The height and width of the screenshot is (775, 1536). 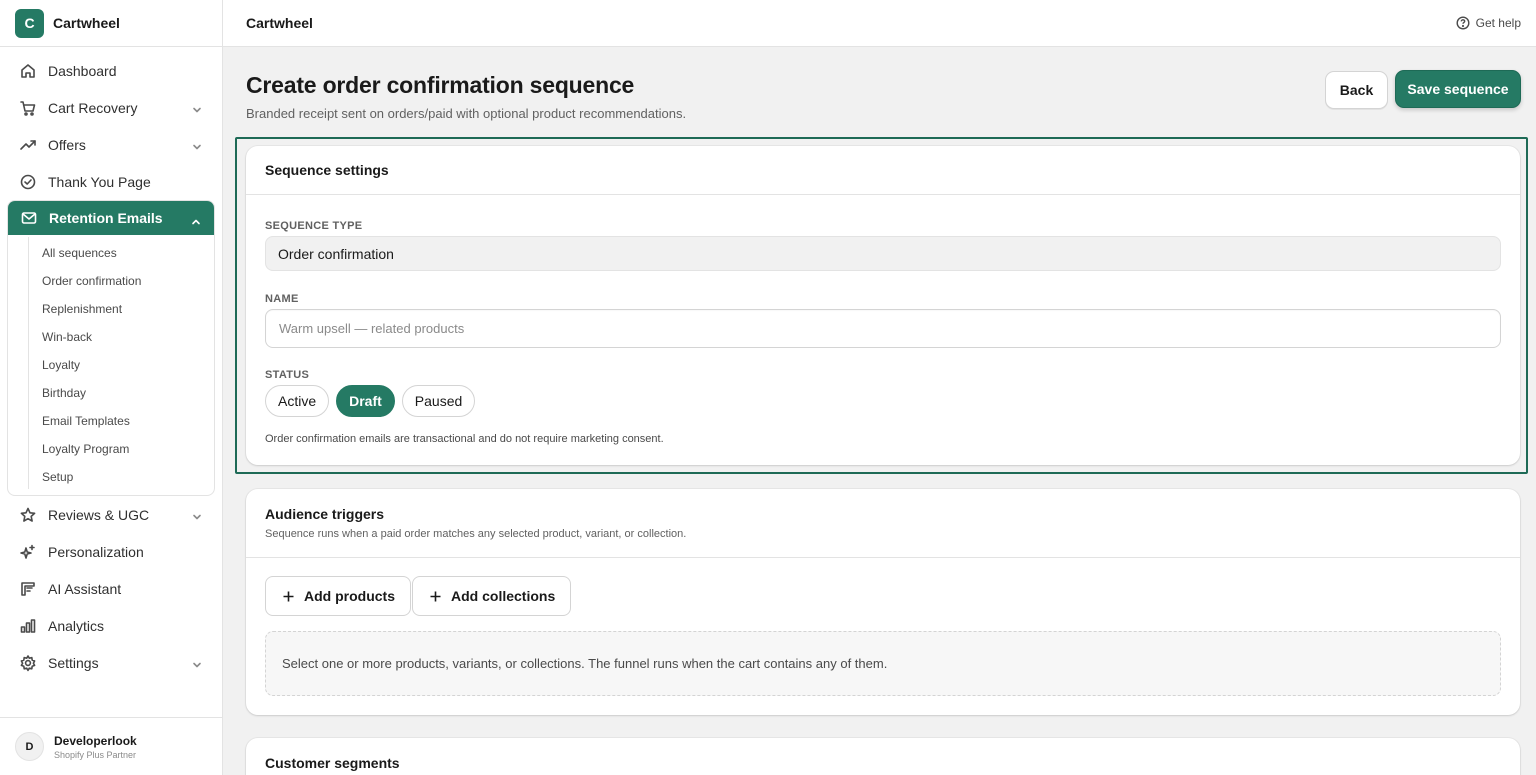 I want to click on nav-item-thank-you-page: Thank You Page, so click(x=111, y=181).